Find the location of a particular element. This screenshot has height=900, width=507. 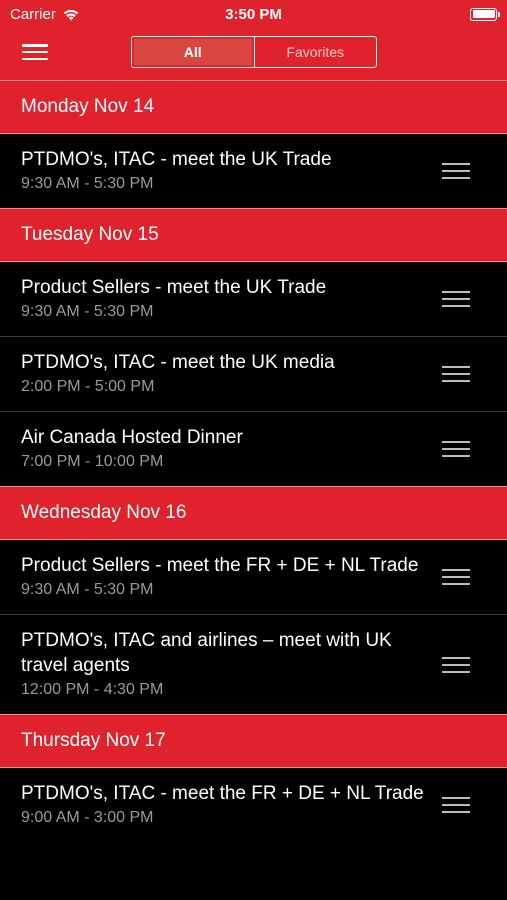

status-left: Carrier is located at coordinates (45, 14).